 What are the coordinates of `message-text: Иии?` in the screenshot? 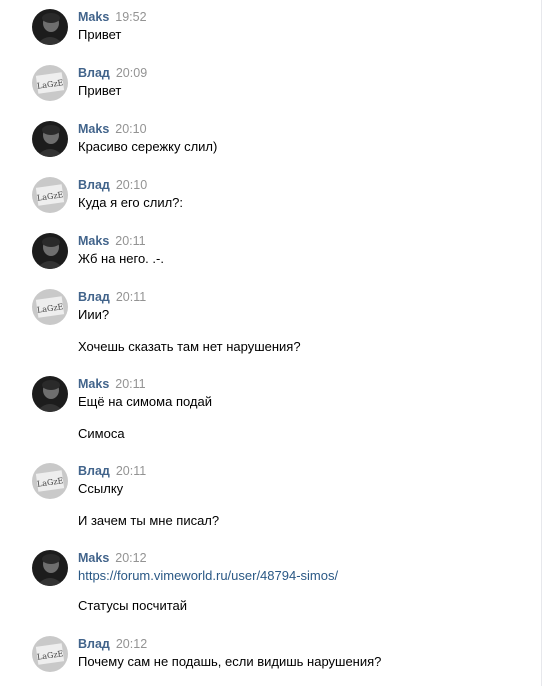 It's located at (94, 314).